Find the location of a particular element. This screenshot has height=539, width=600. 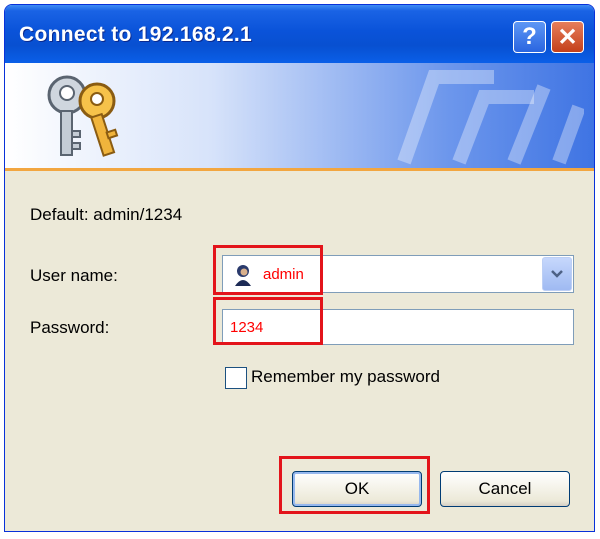

username-dropdown-button is located at coordinates (557, 274).